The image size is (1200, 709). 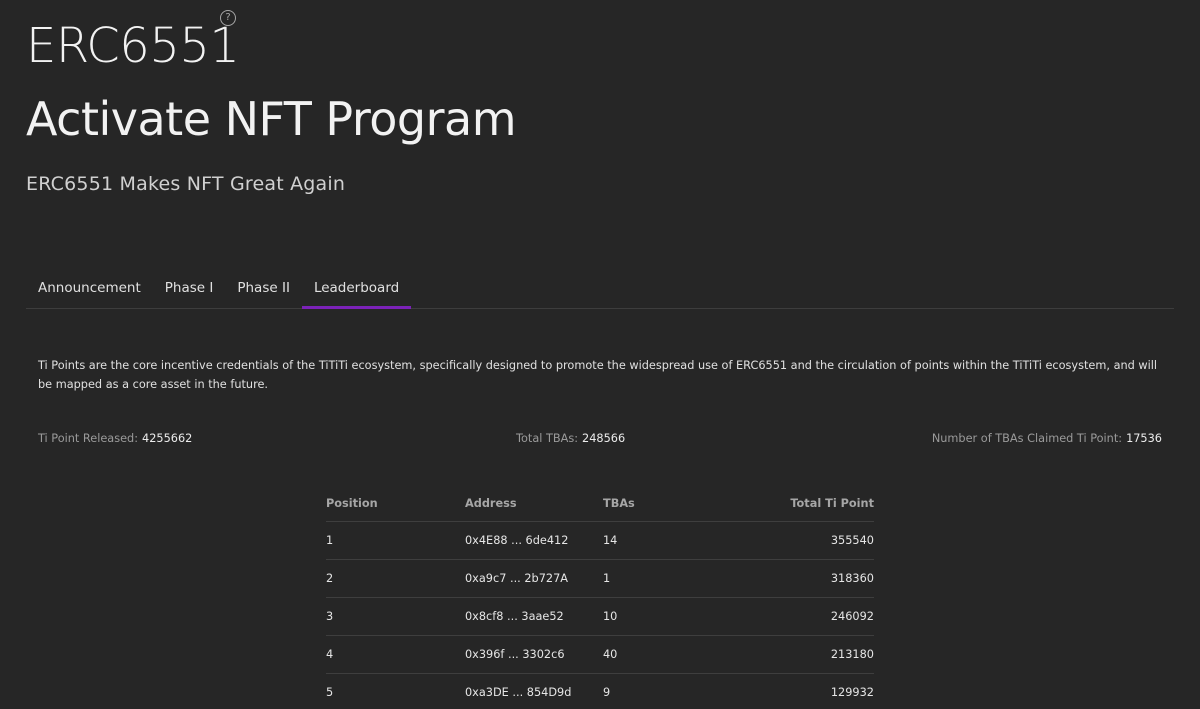 What do you see at coordinates (167, 438) in the screenshot?
I see `stat-value: 4255662` at bounding box center [167, 438].